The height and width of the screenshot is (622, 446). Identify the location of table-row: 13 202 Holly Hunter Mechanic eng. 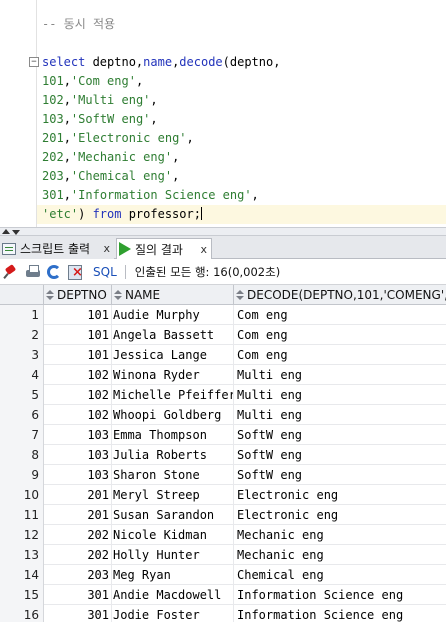
(223, 555).